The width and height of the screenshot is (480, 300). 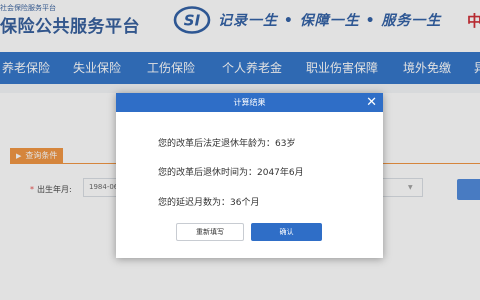 What do you see at coordinates (227, 144) in the screenshot?
I see `result-retirement-age: 您的改革后法定退休年龄为：63岁` at bounding box center [227, 144].